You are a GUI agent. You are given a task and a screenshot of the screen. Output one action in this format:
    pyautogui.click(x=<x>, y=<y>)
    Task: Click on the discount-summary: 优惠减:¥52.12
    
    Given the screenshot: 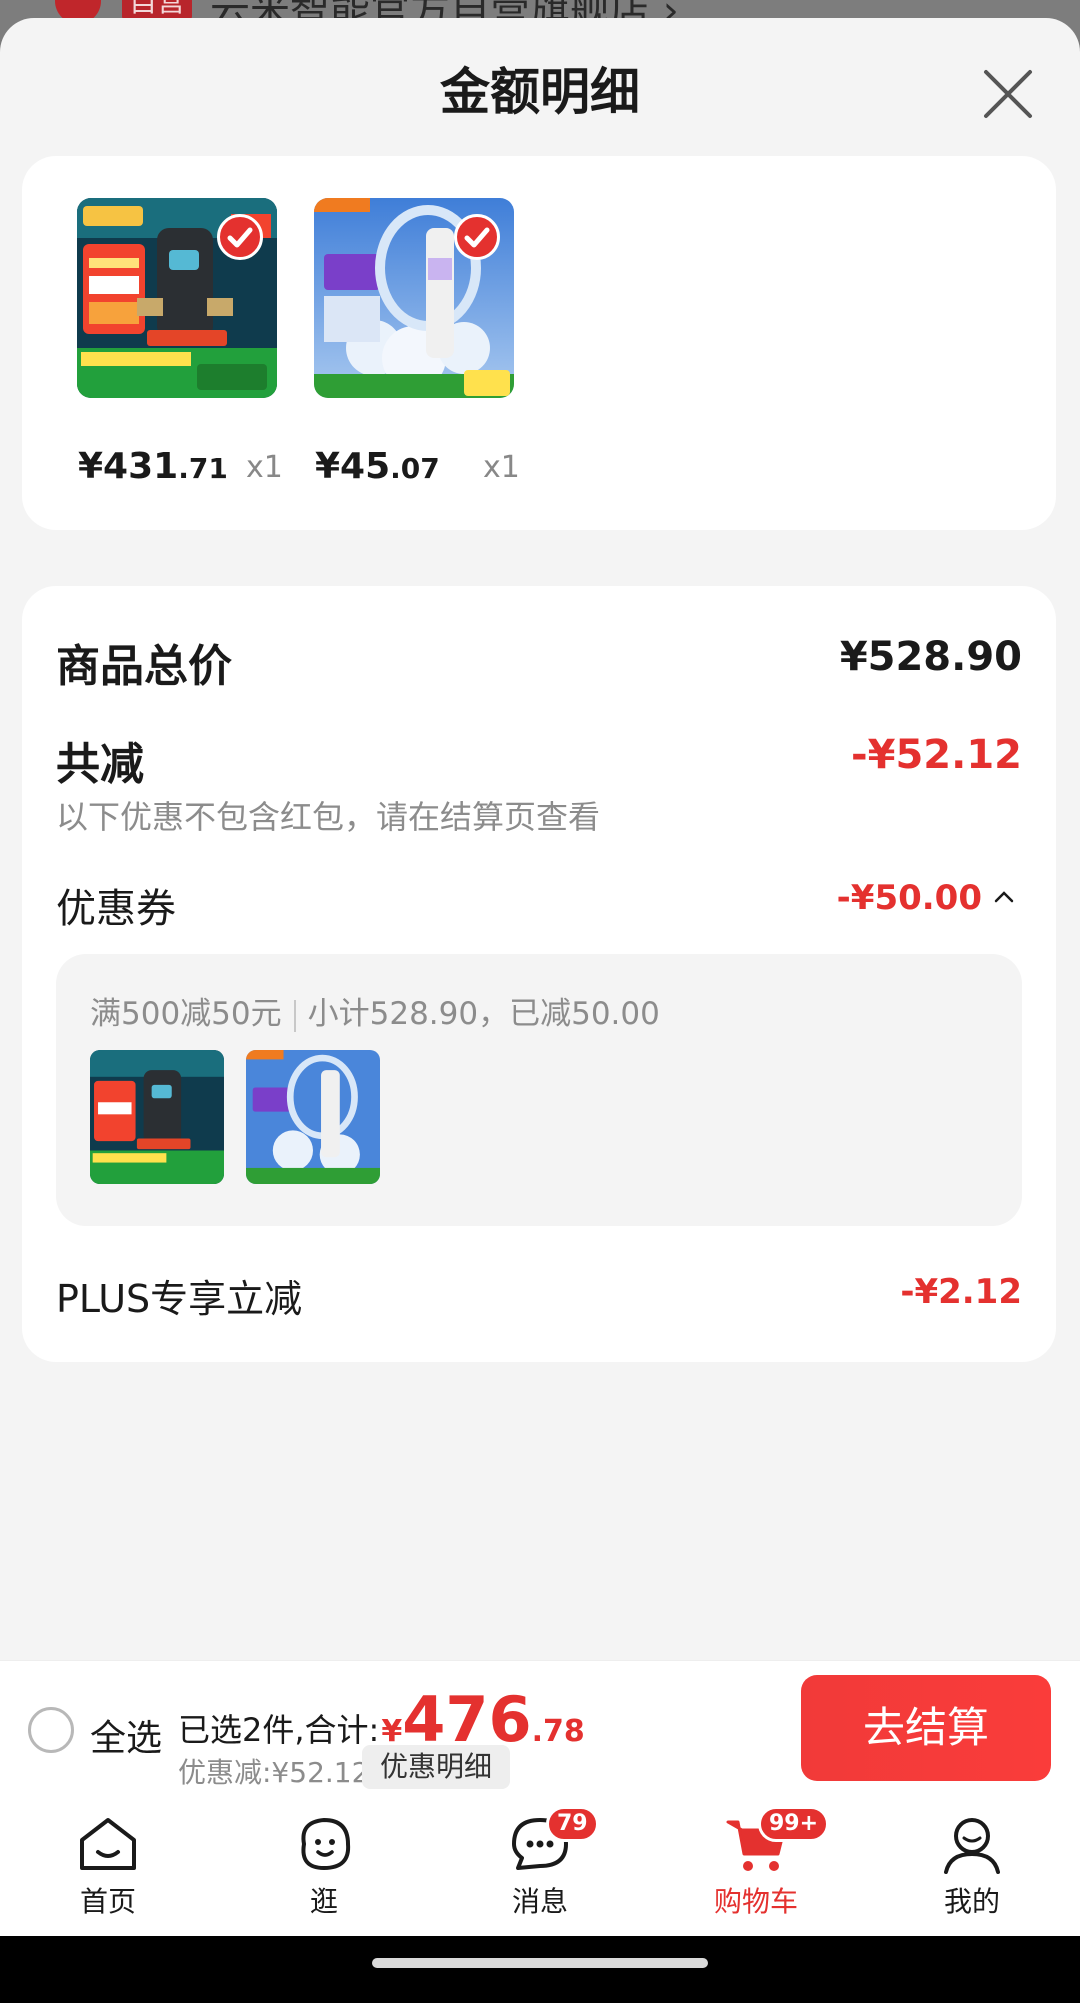 What is the action you would take?
    pyautogui.click(x=274, y=1772)
    